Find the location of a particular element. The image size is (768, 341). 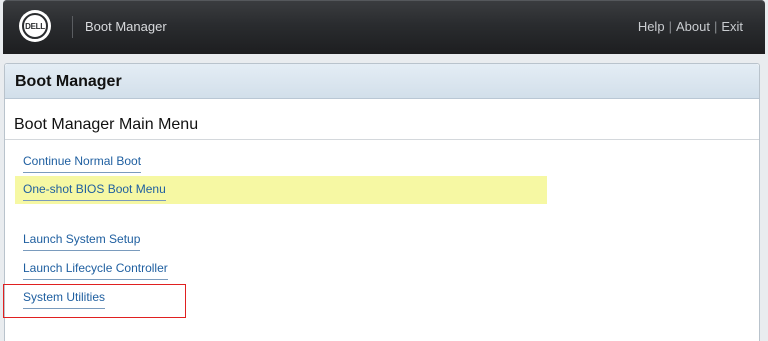

dell-logo-mark: DELL is located at coordinates (35, 26).